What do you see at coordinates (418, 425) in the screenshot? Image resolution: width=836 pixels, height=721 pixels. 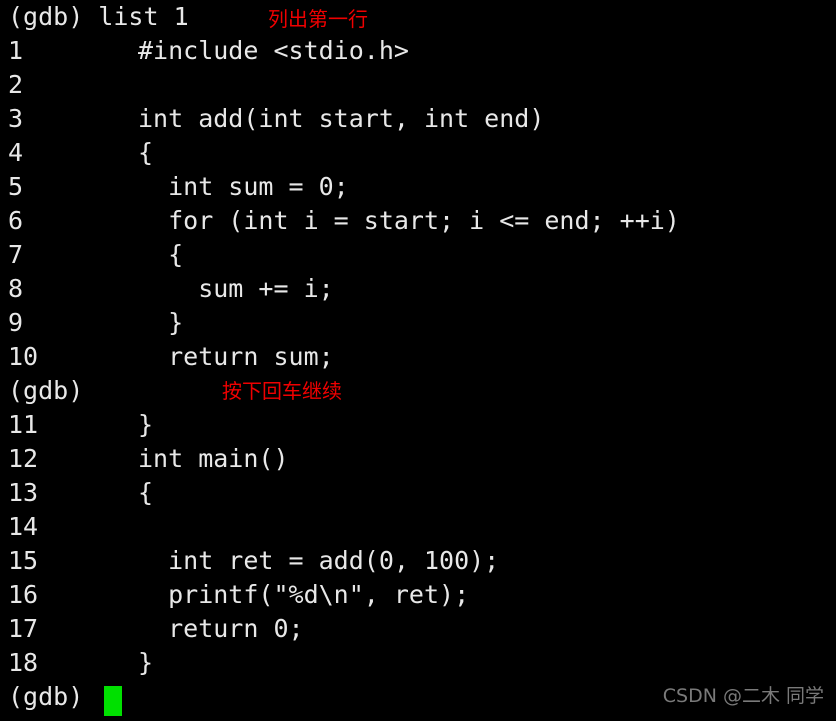 I see `source-line-11: 11}` at bounding box center [418, 425].